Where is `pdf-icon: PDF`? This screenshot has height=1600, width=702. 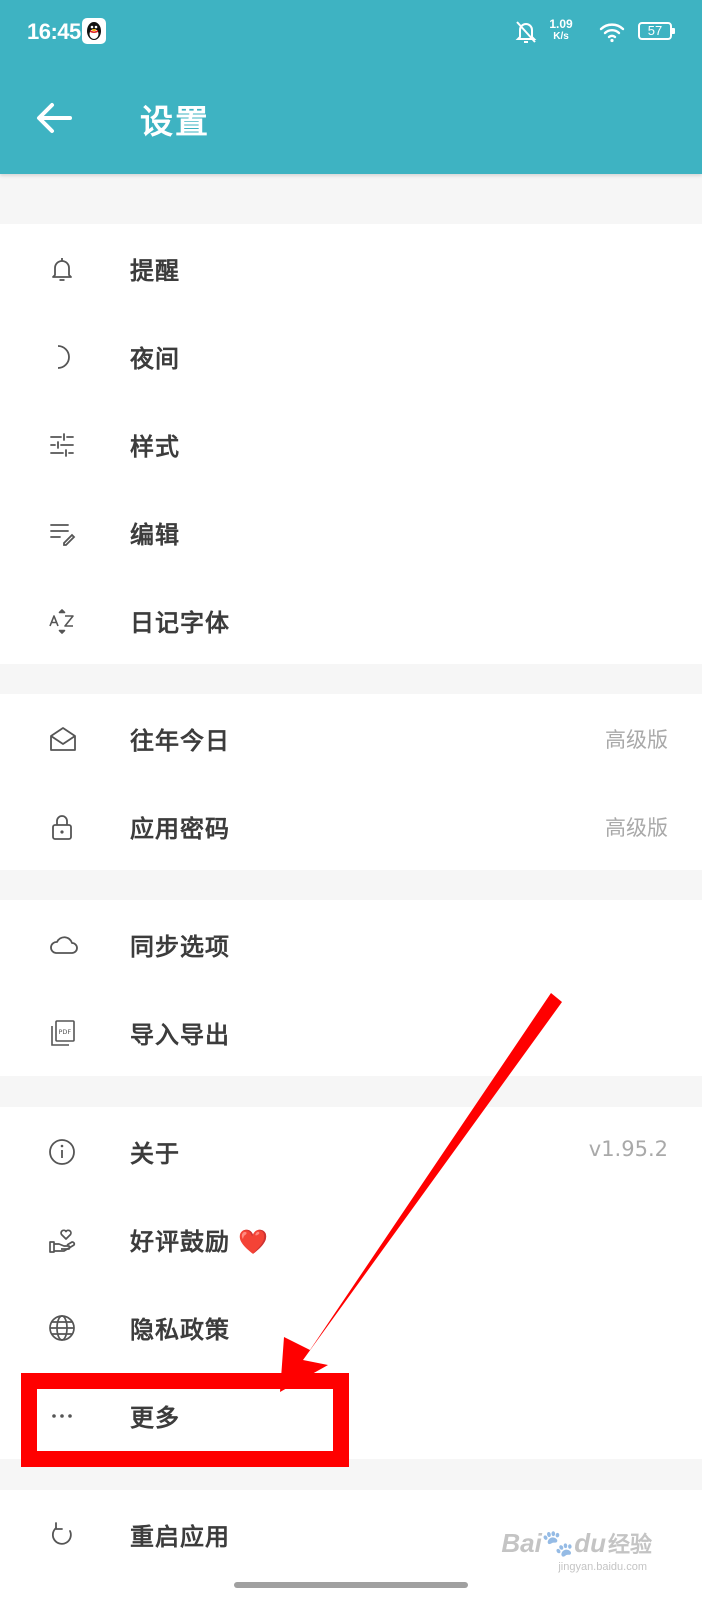 pdf-icon: PDF is located at coordinates (62, 1033).